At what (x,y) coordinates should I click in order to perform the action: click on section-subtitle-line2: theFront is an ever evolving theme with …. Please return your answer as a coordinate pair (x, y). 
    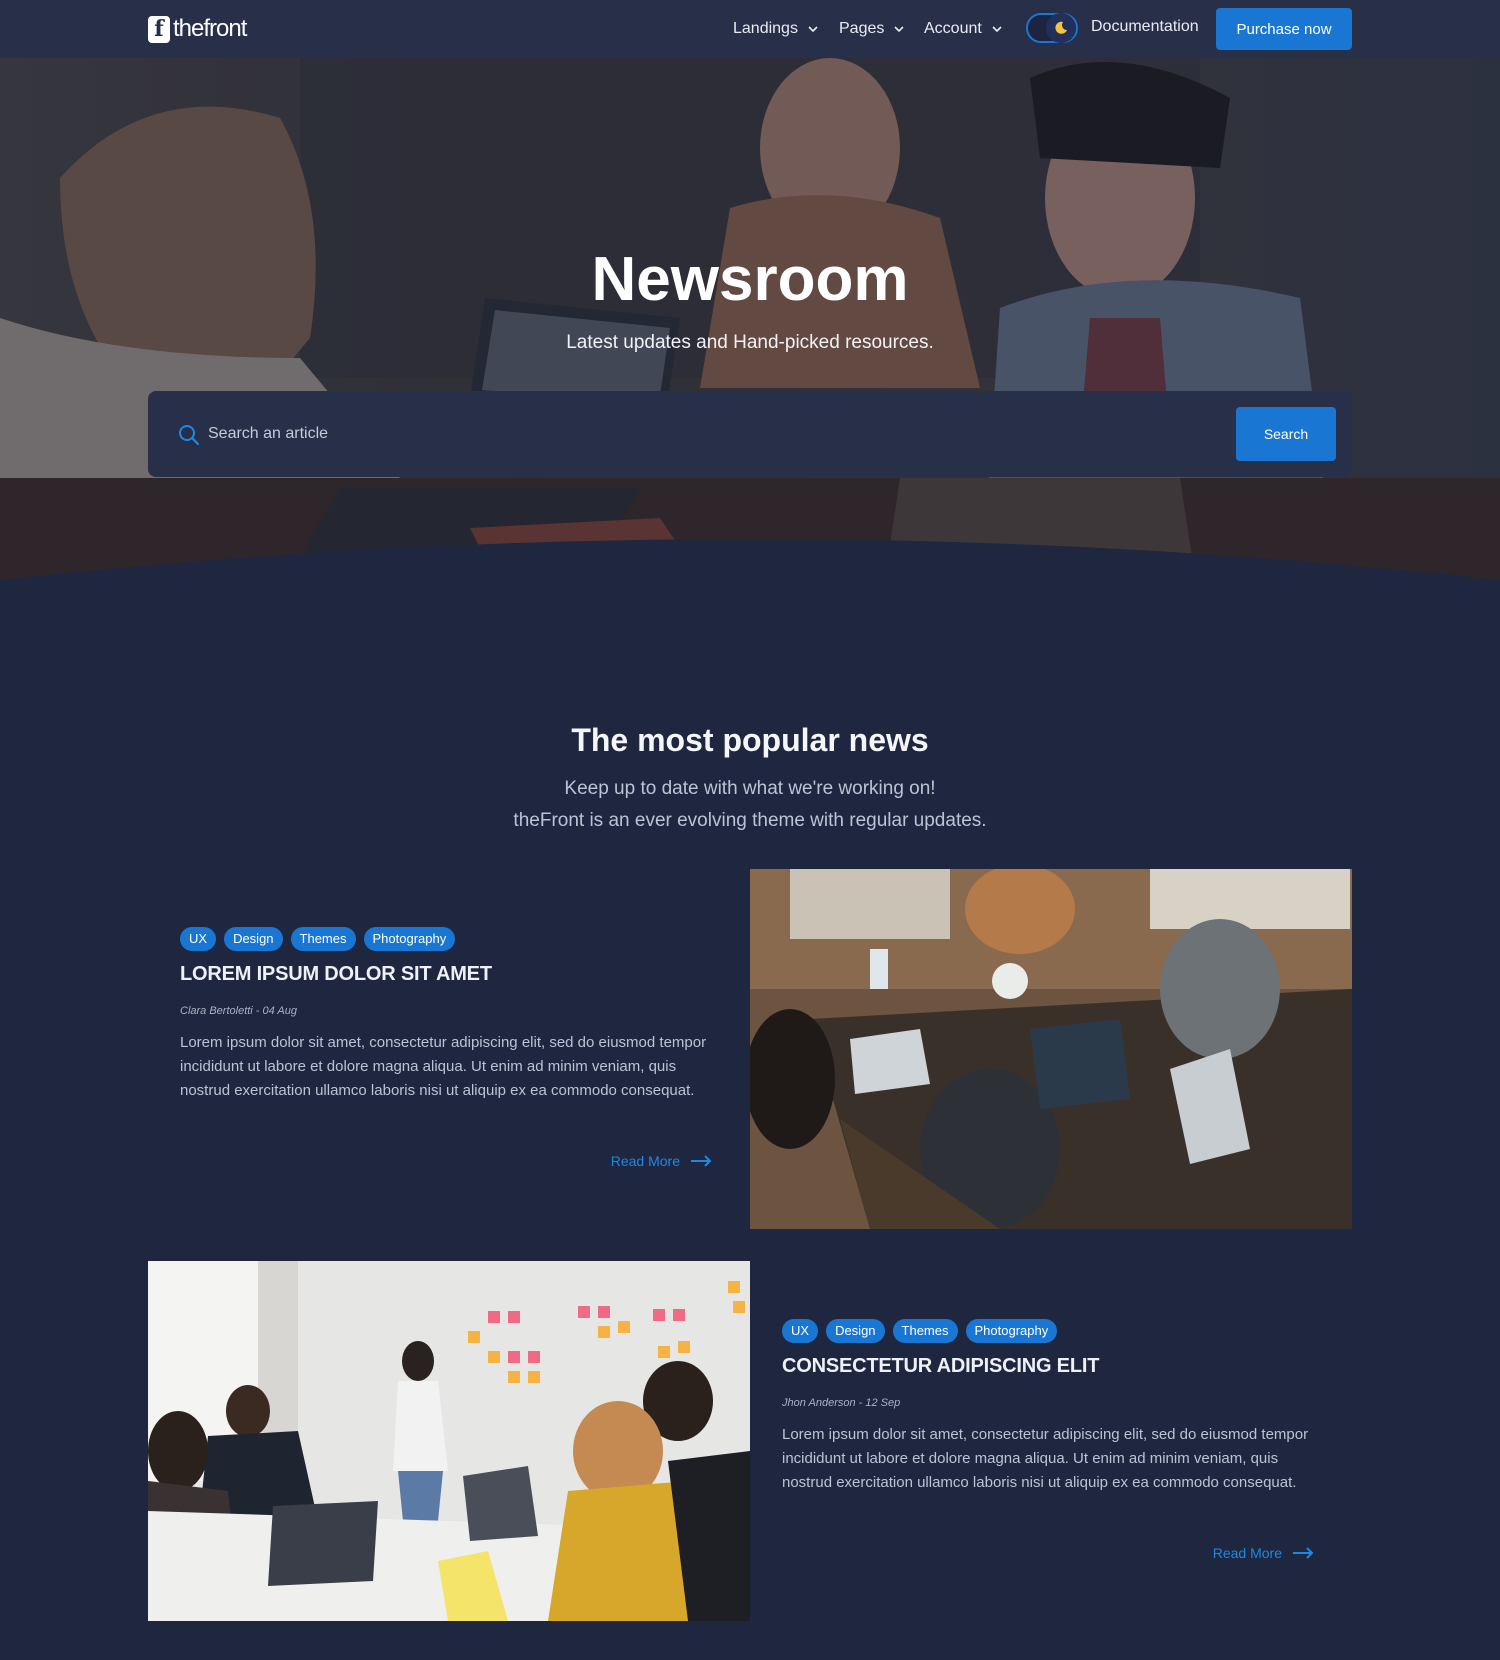
    Looking at the image, I should click on (750, 820).